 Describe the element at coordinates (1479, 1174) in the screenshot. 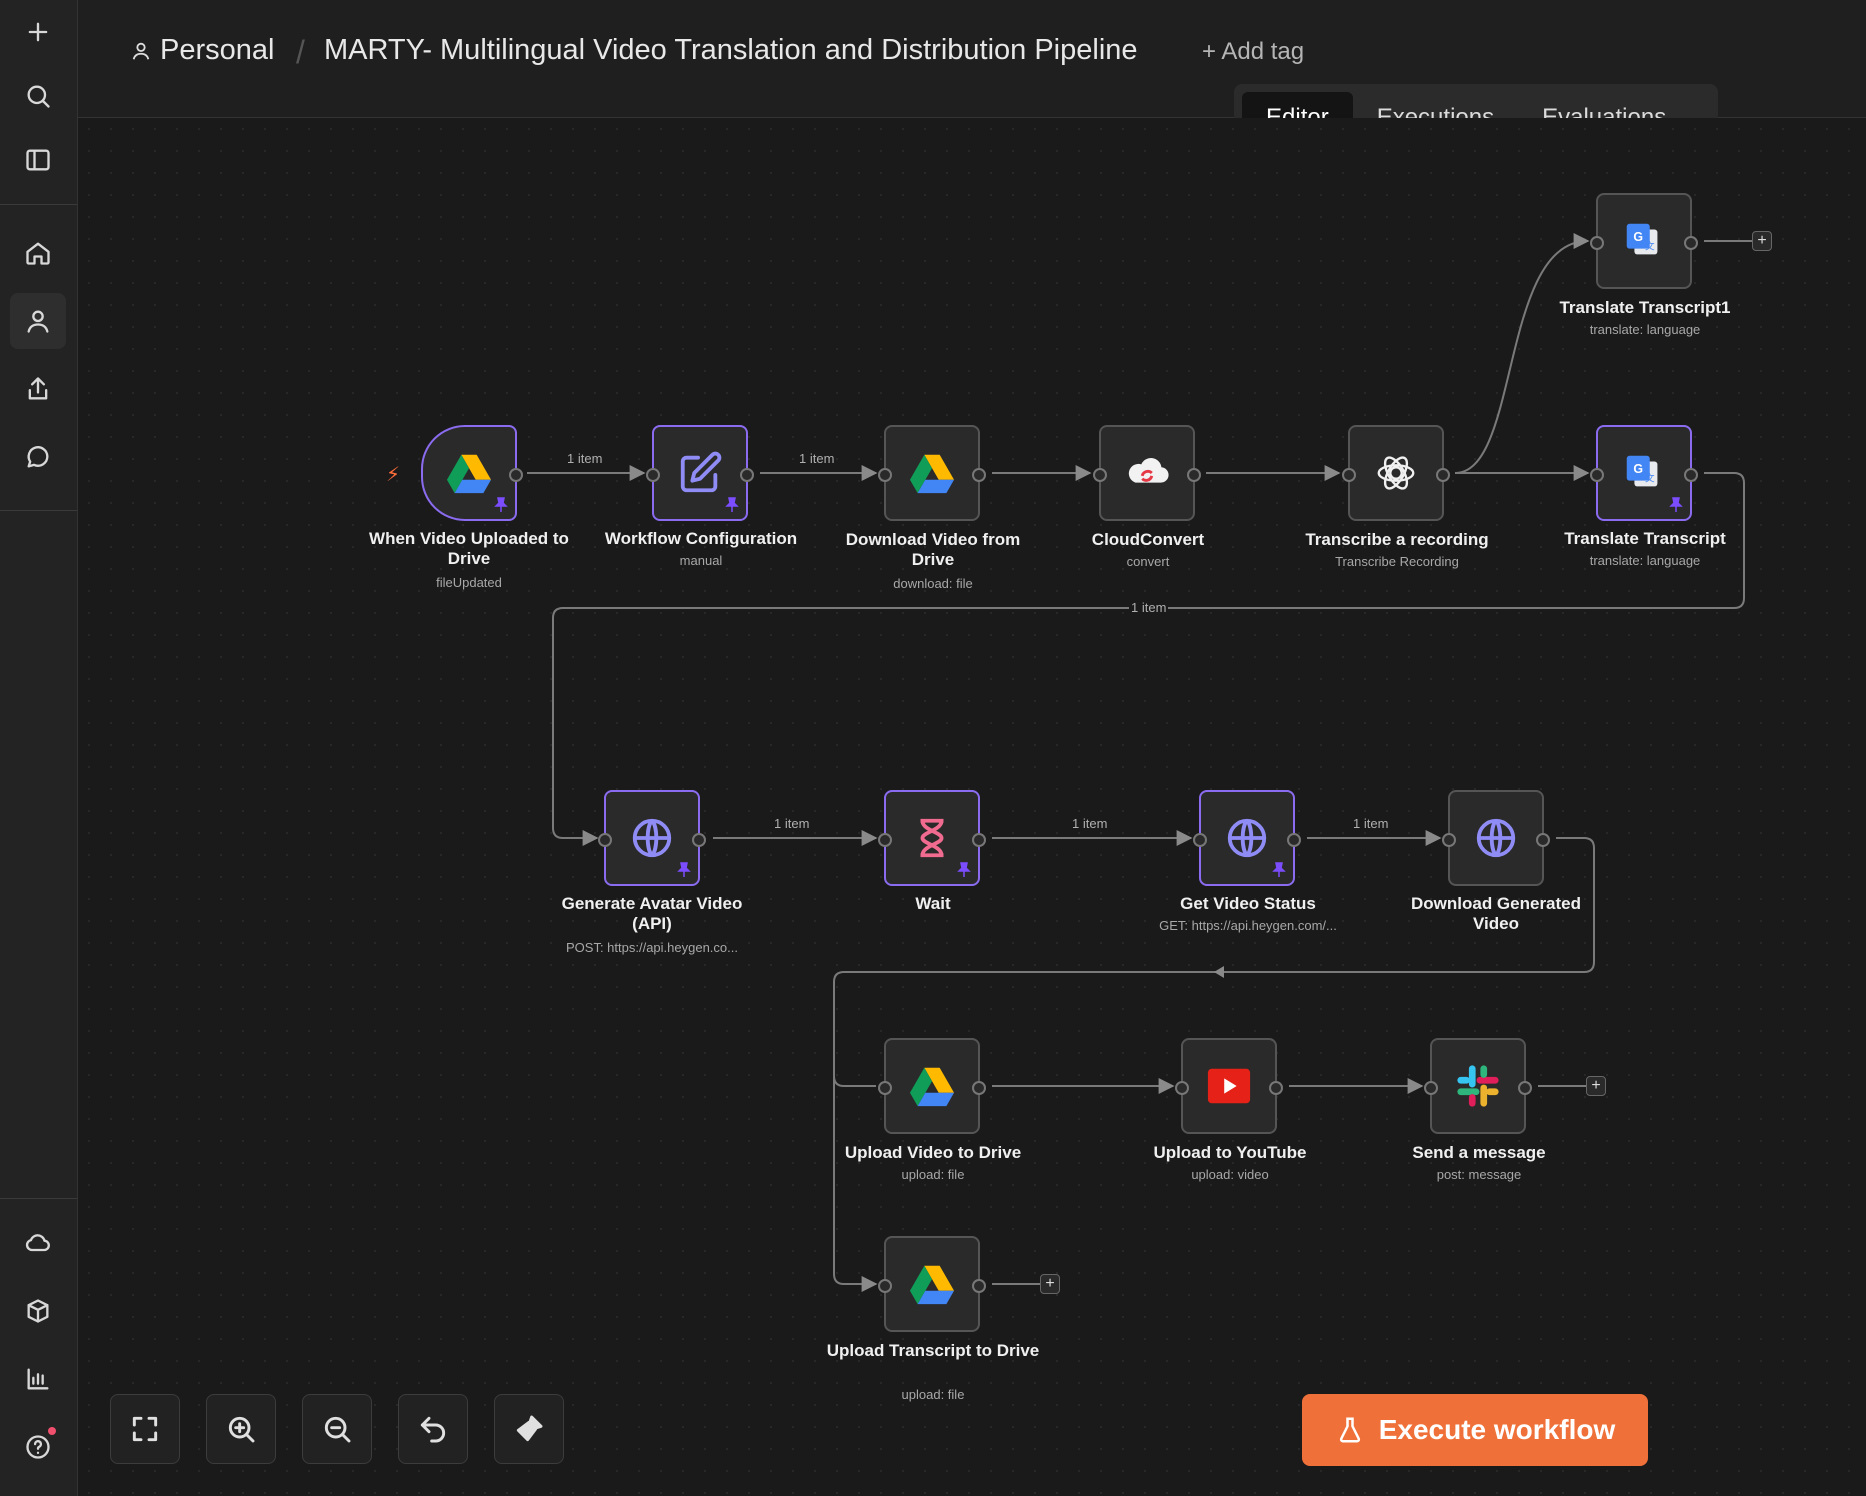

I see `node-subtitle: post: message` at that location.